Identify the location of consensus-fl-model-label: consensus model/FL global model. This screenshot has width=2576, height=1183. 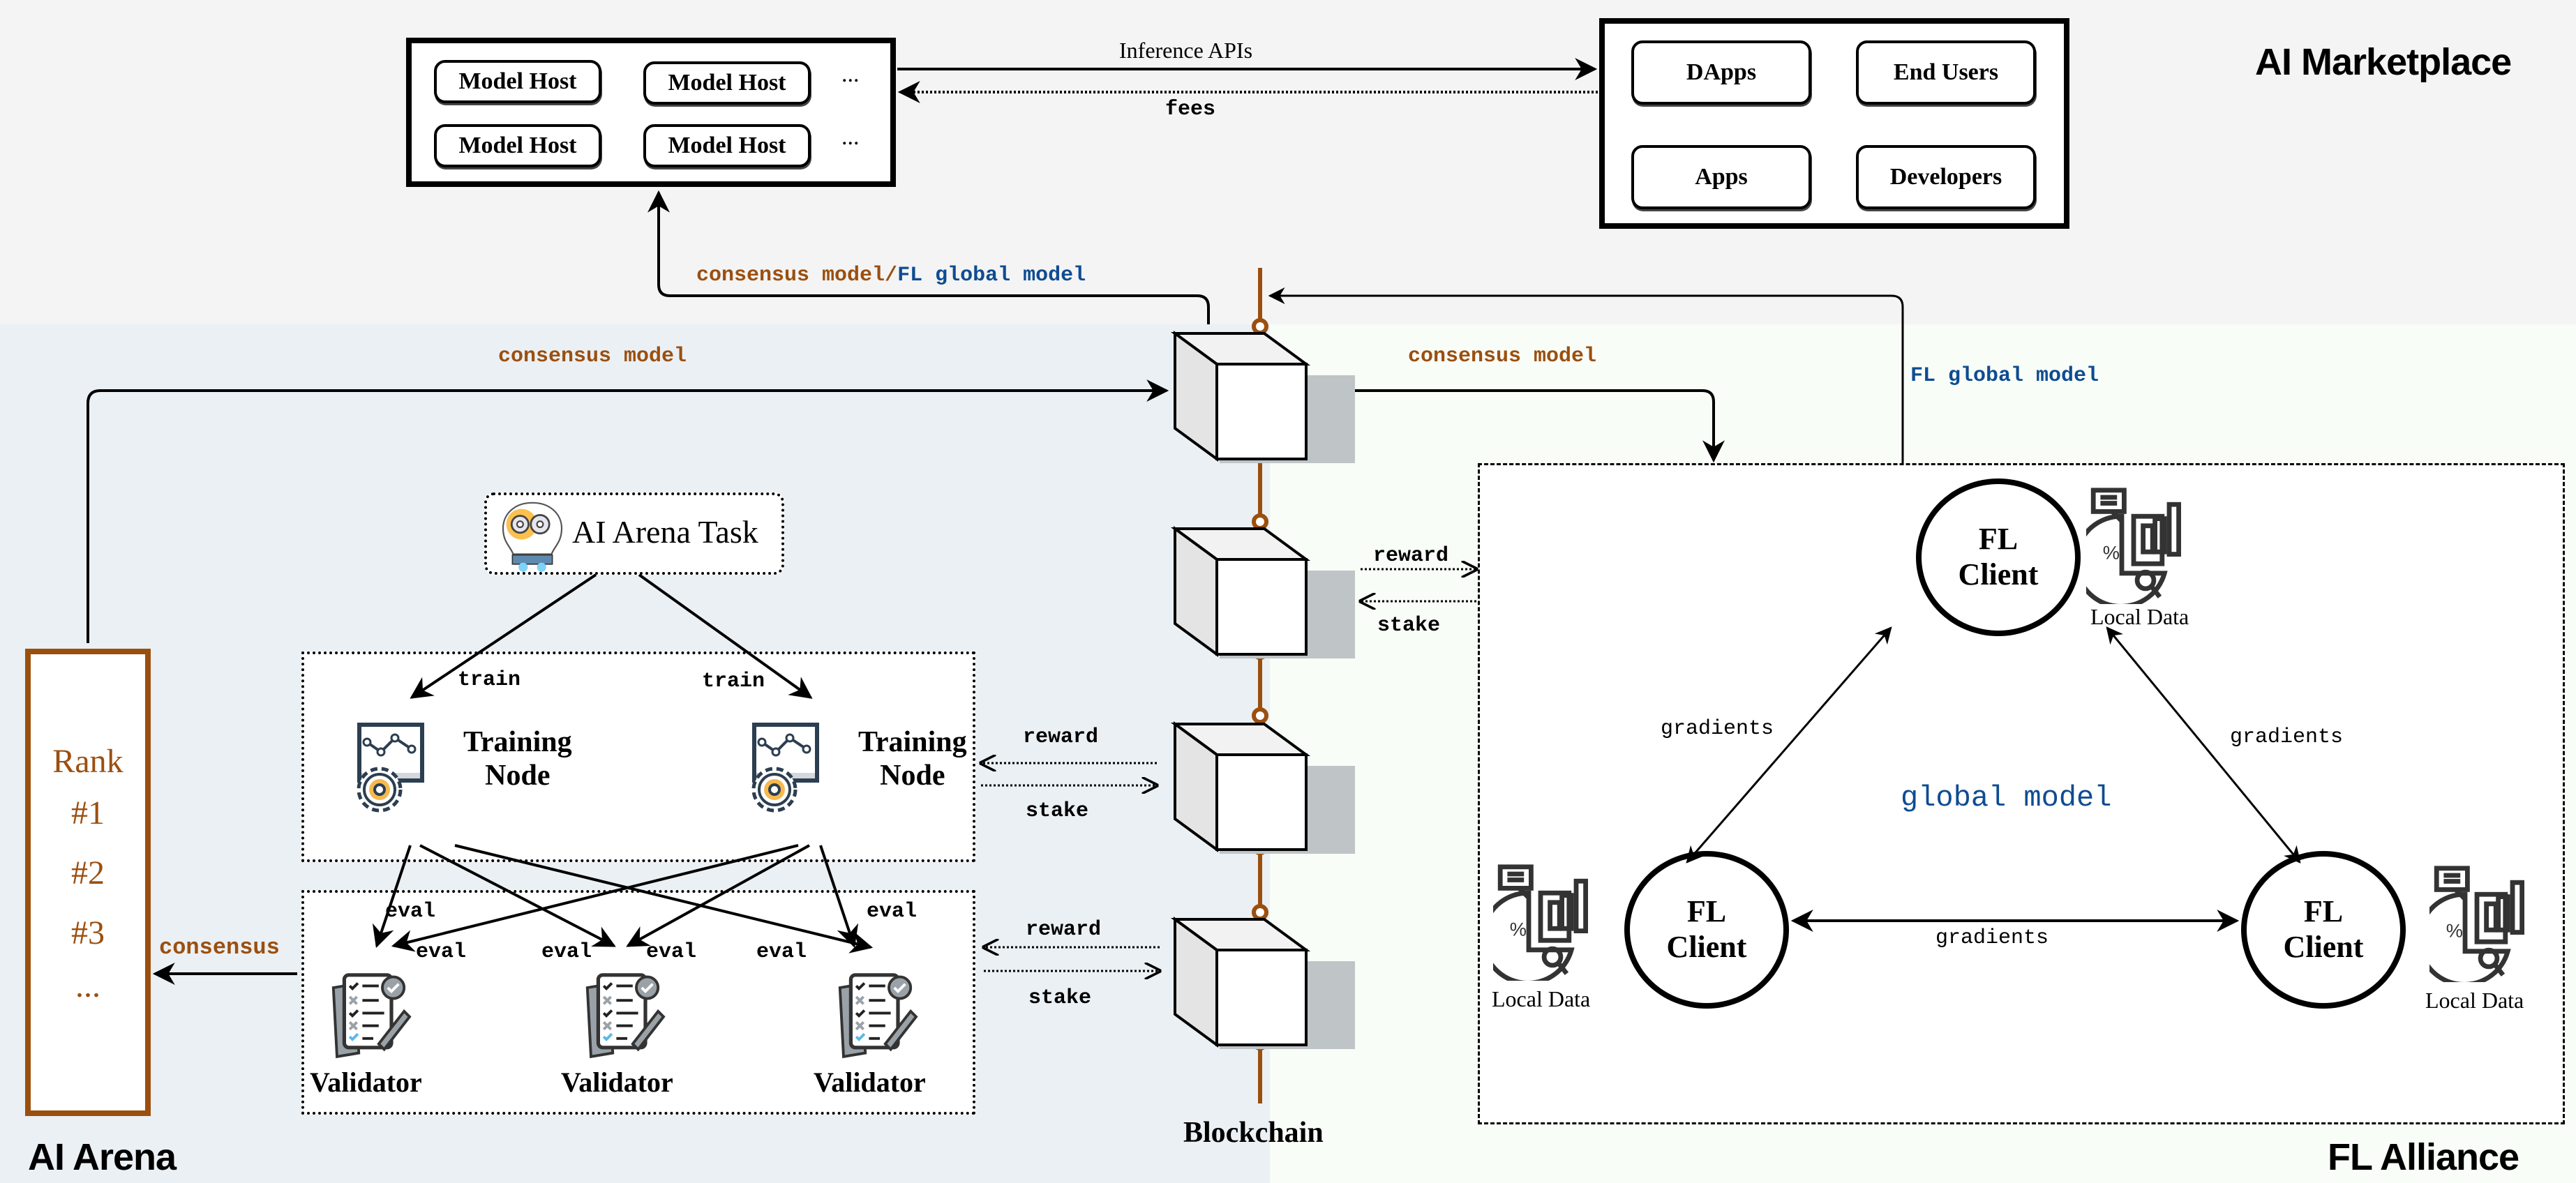
(891, 275).